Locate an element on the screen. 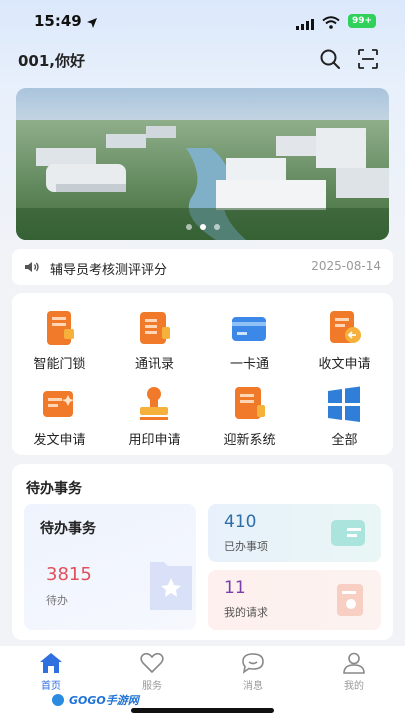 The image size is (405, 720). status-bar: 15:49 99+ is located at coordinates (202, 20).